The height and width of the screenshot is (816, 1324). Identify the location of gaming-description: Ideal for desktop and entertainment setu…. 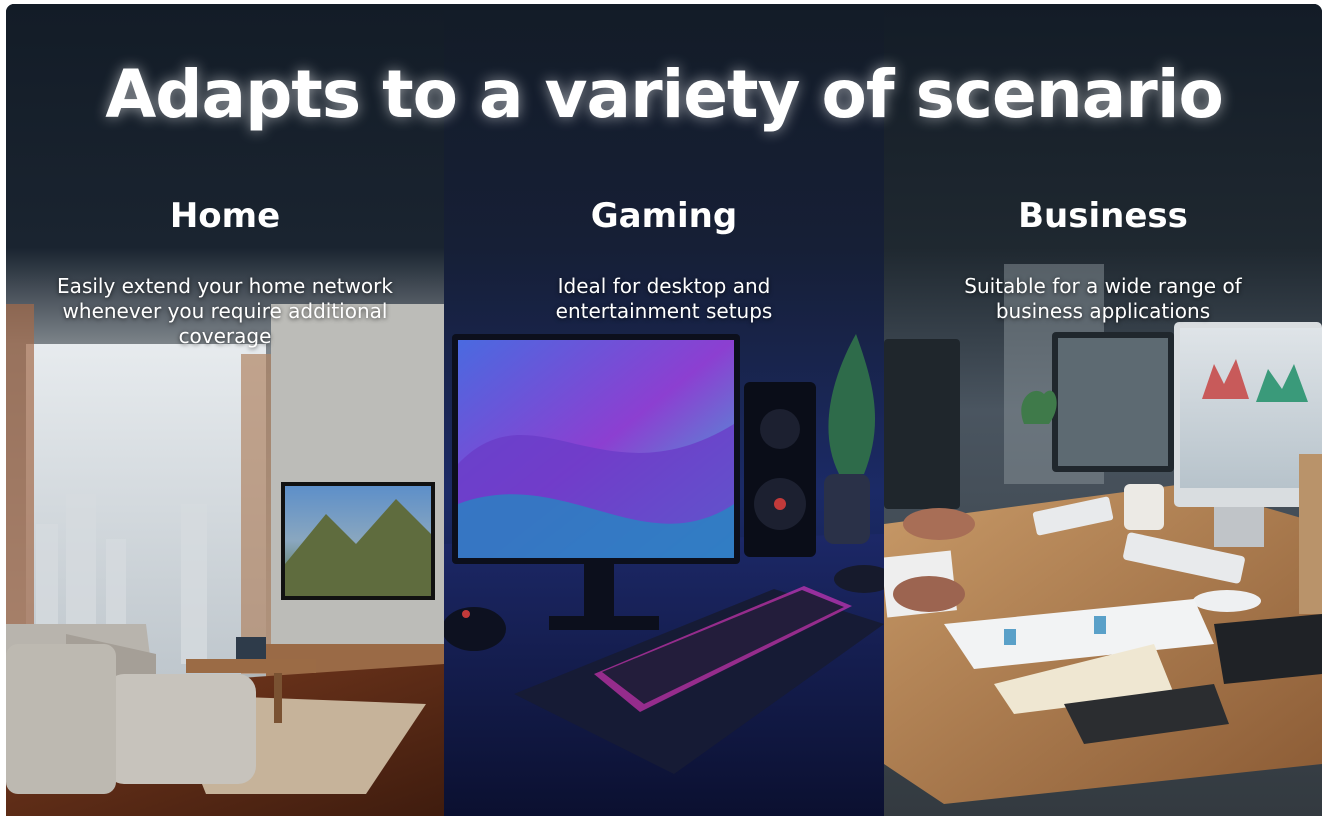
(664, 298).